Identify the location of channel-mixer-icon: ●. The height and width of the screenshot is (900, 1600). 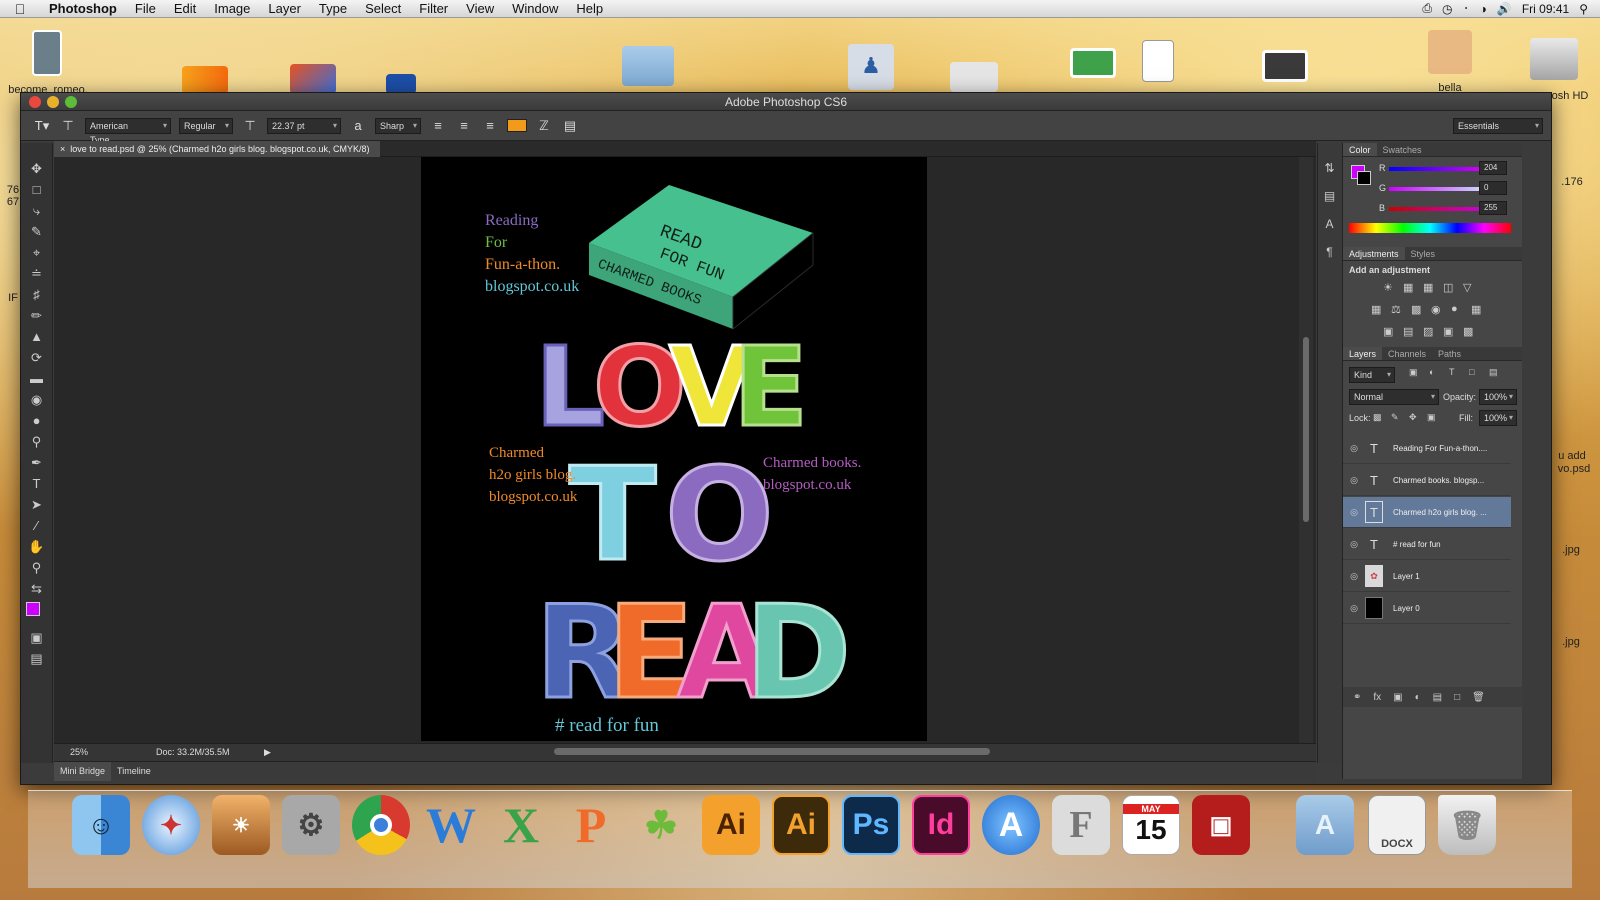
(1454, 309).